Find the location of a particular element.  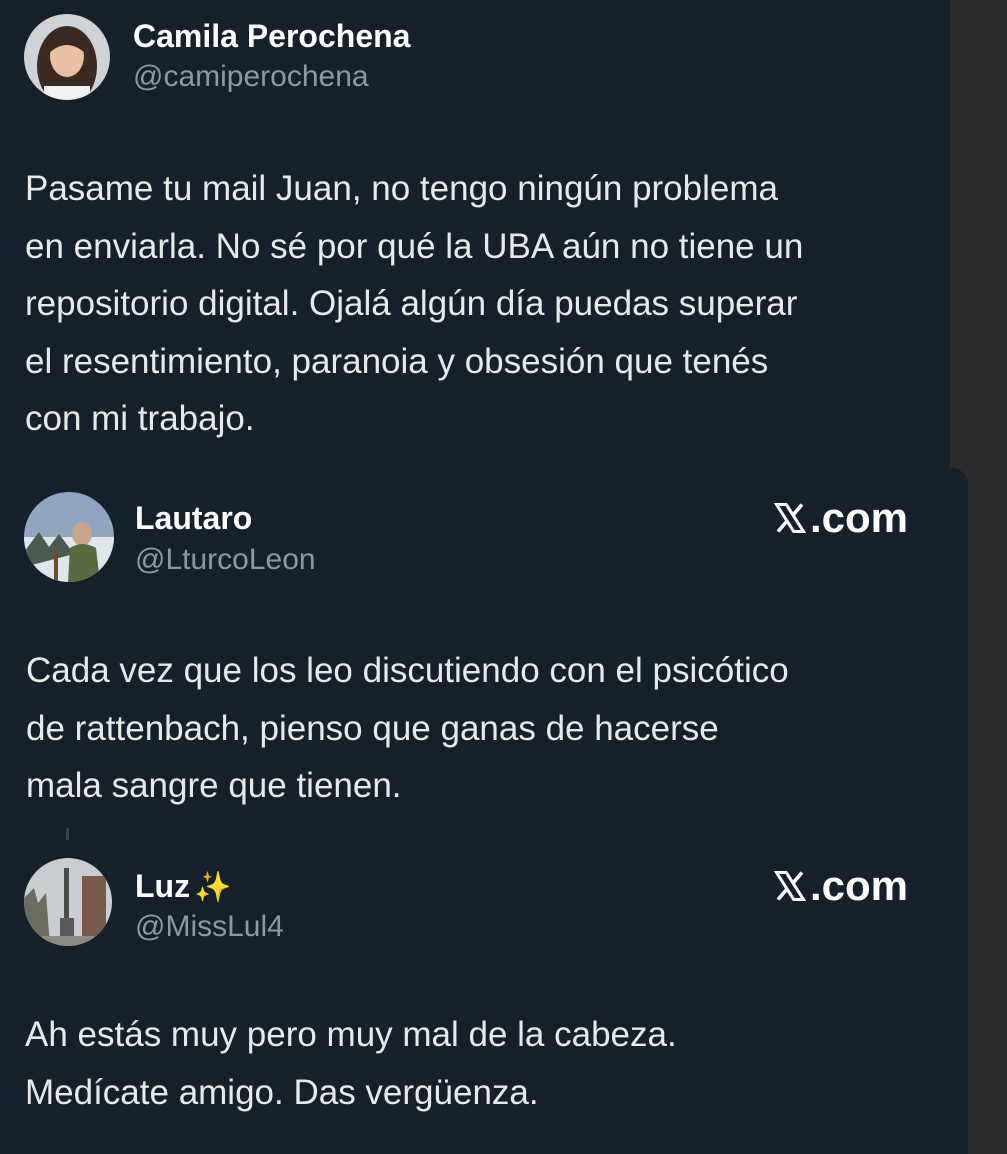

user-handle: @LturcoLeon is located at coordinates (225, 560).